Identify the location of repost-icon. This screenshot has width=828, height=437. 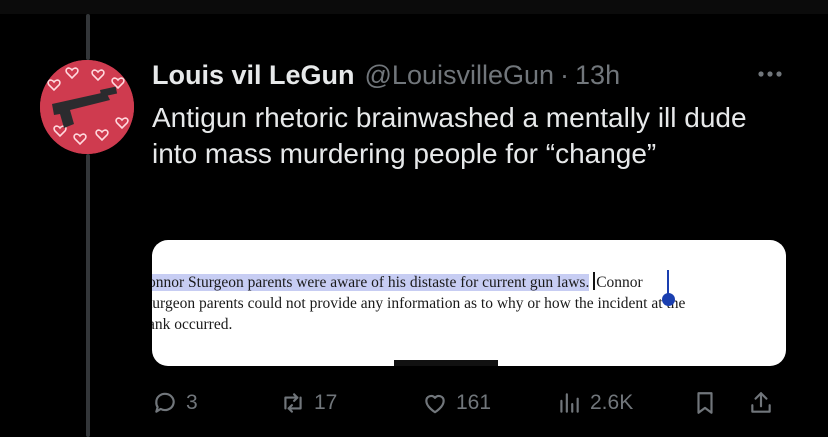
(293, 403).